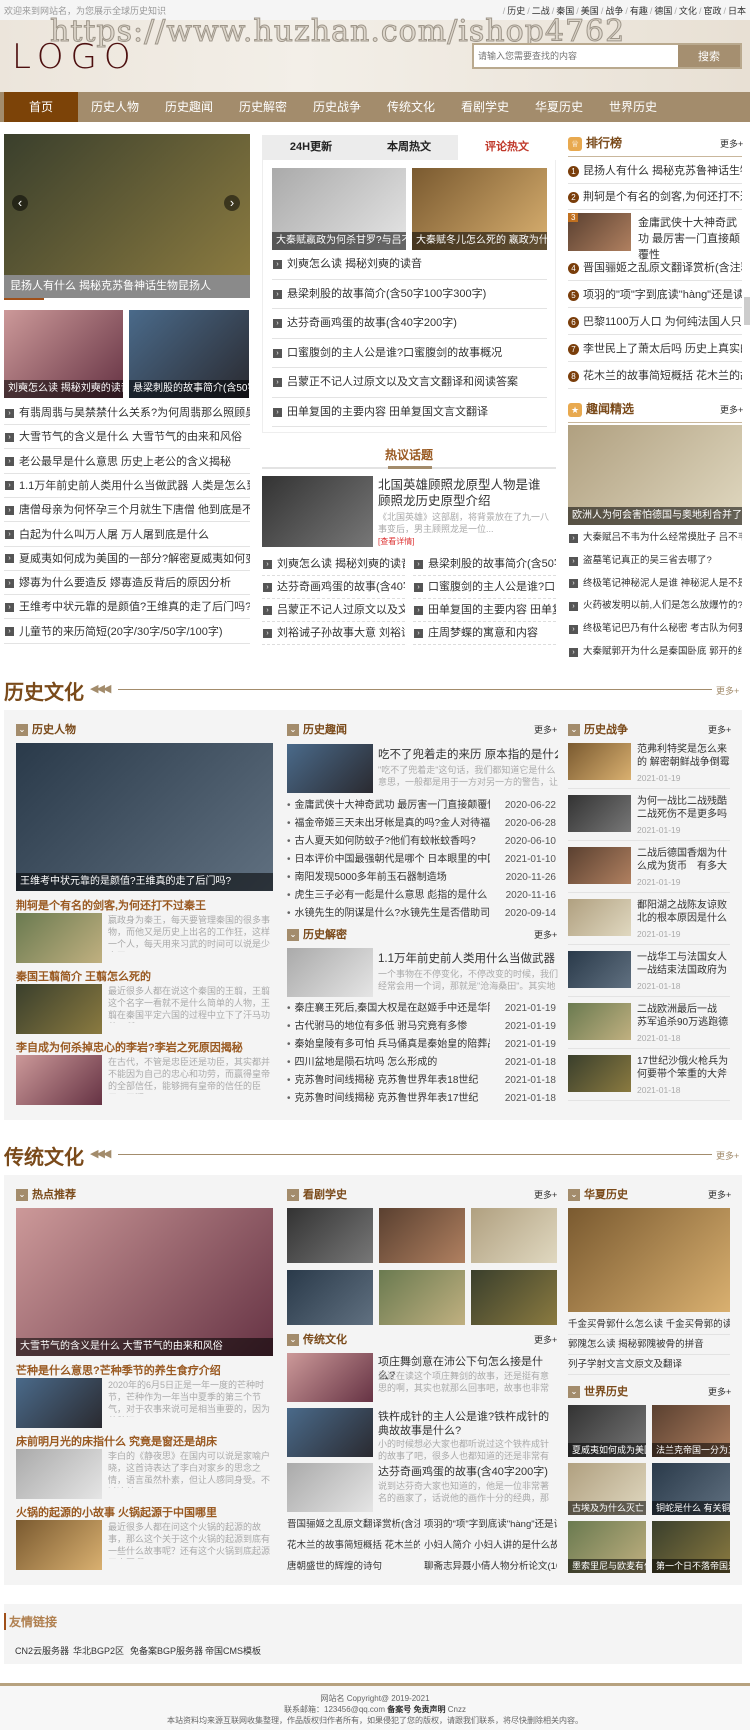 Image resolution: width=750 pixels, height=1730 pixels. Describe the element at coordinates (655, 475) in the screenshot. I see `fun-image: 欧洲人为何会害怕德国与奥地利合并了?` at that location.